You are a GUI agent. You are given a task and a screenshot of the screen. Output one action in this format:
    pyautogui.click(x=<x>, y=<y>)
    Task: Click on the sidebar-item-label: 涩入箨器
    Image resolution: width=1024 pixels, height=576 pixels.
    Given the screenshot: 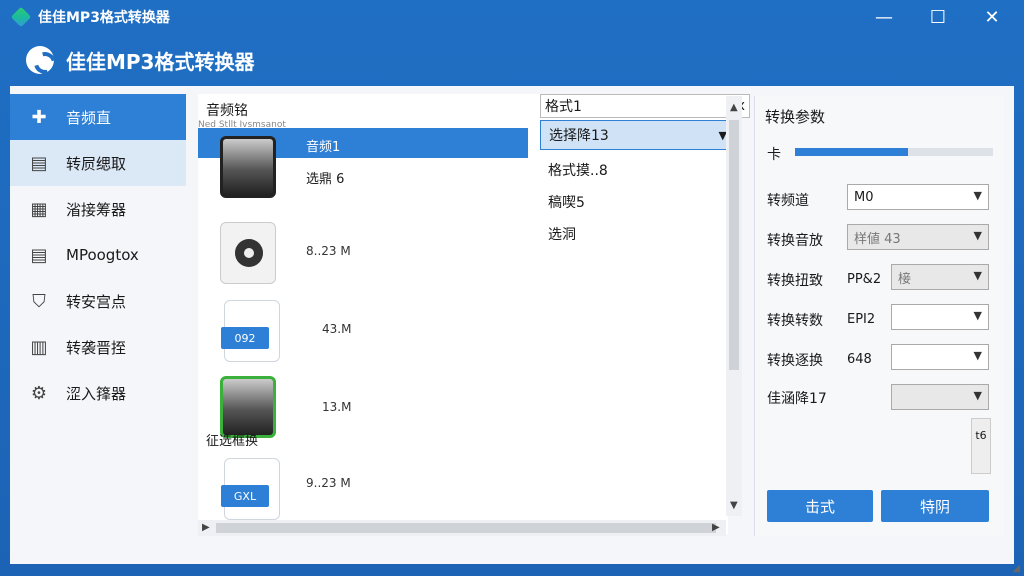 What is the action you would take?
    pyautogui.click(x=96, y=393)
    